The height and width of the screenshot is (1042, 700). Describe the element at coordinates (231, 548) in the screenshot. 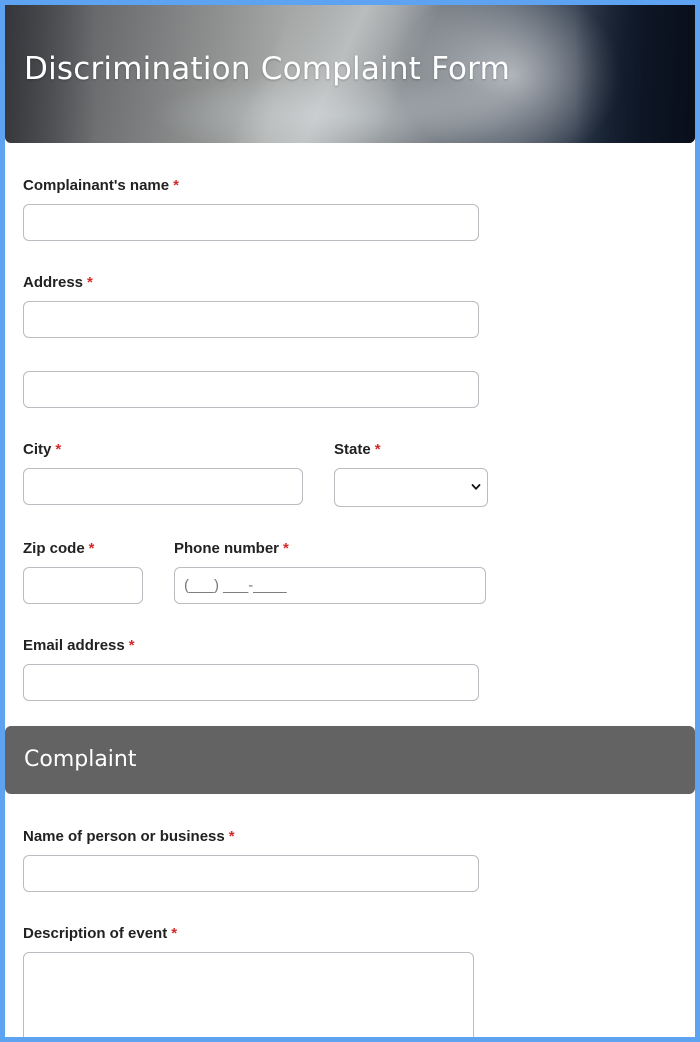

I see `phone-label: Phone number *` at that location.